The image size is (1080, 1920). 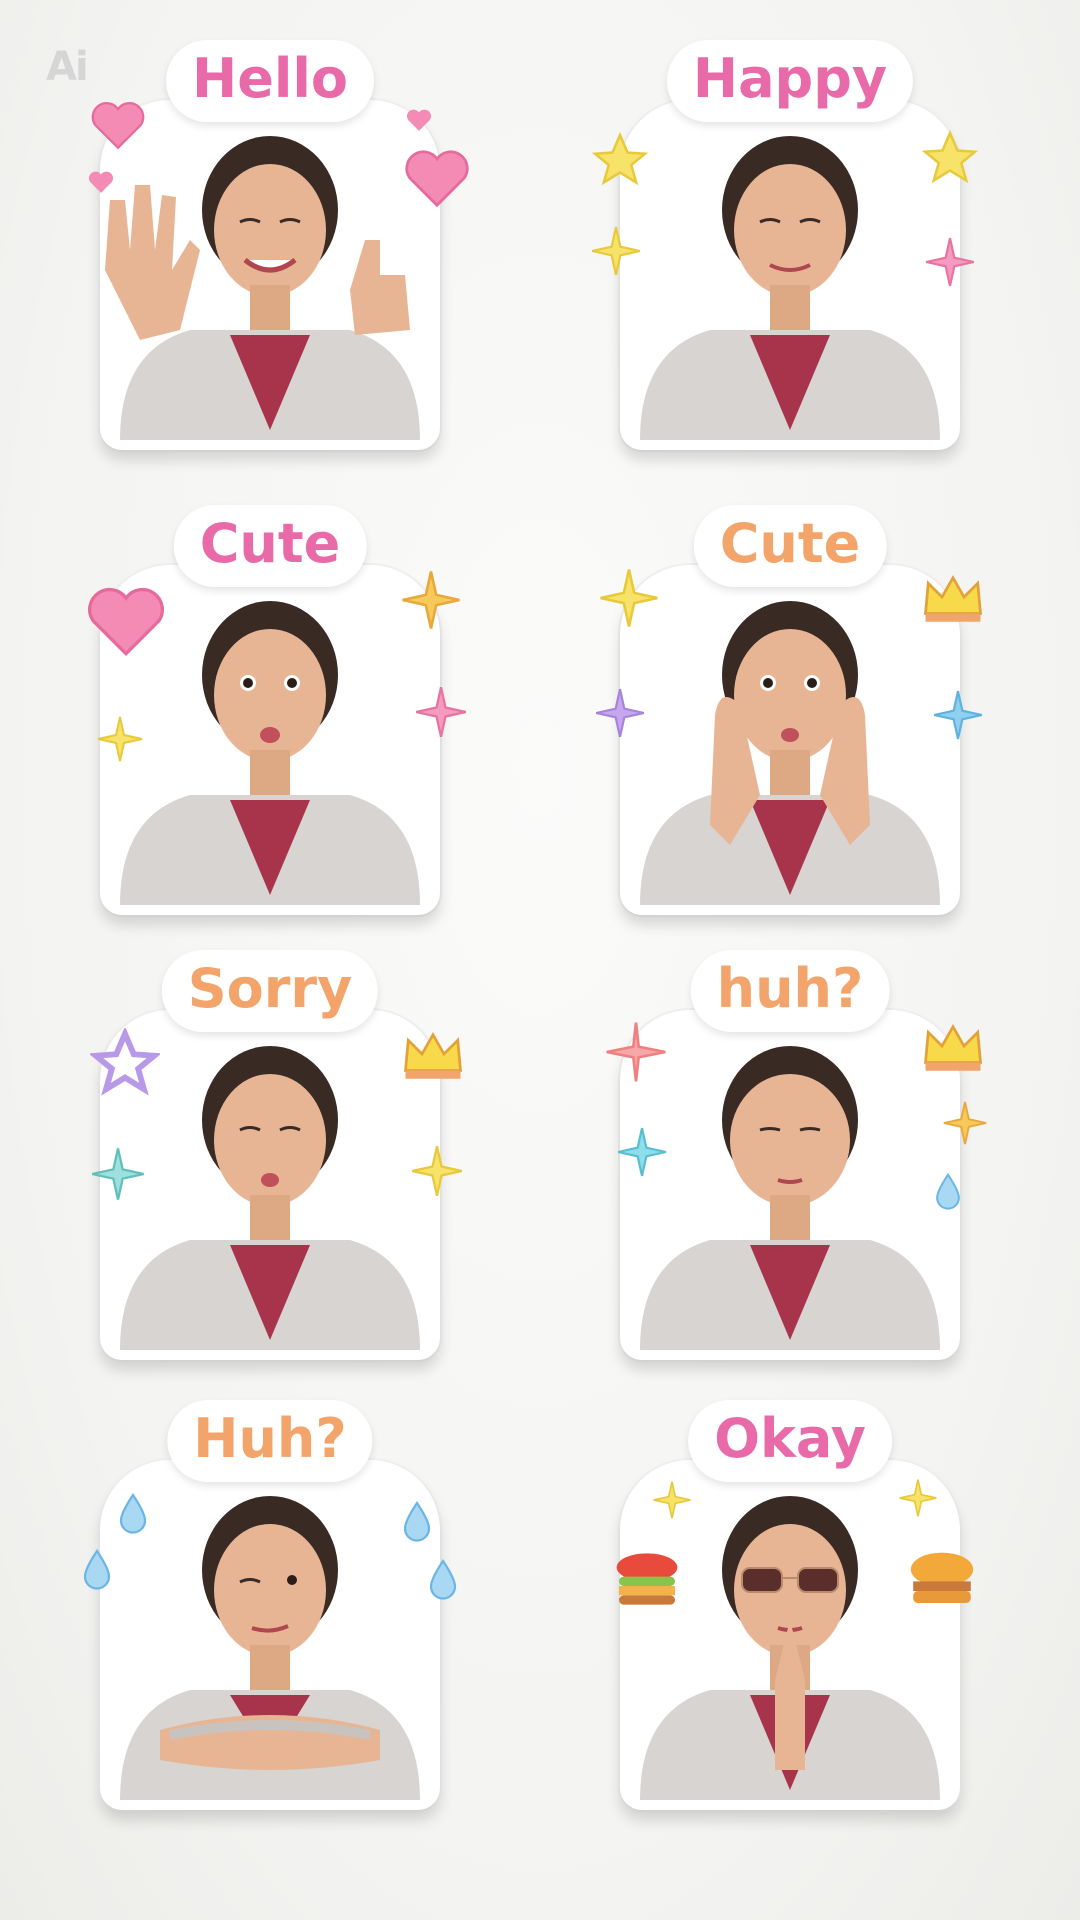 I want to click on sticker-label: Happy, so click(x=790, y=81).